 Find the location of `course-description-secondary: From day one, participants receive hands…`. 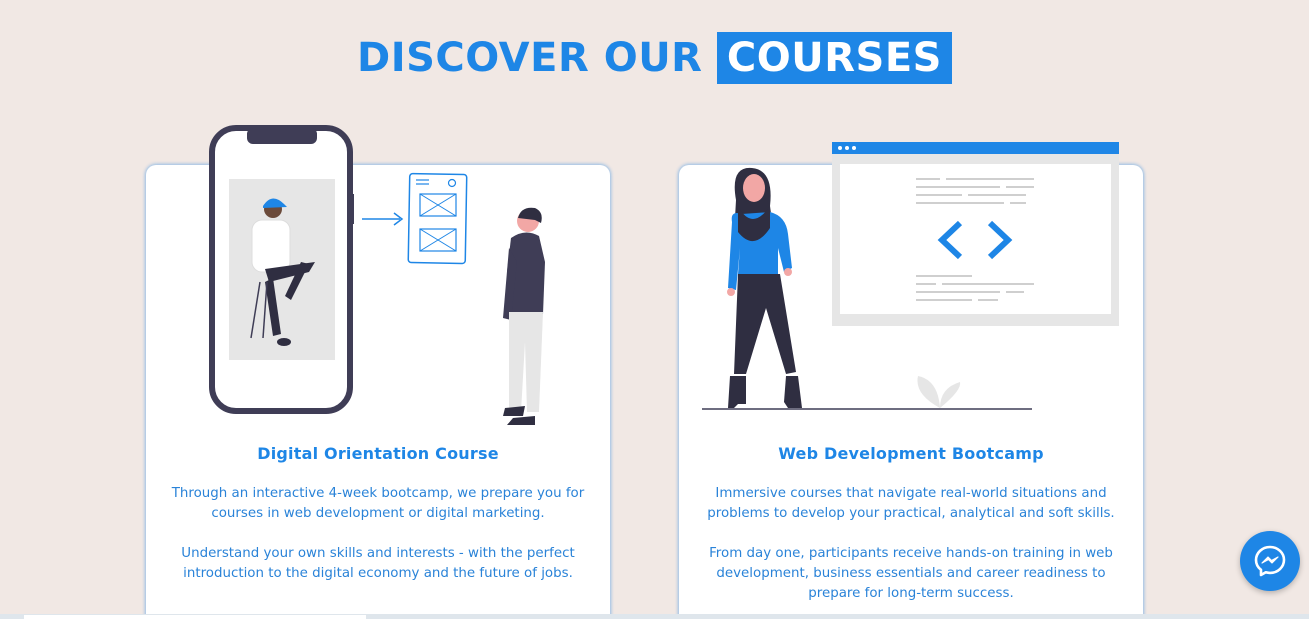

course-description-secondary: From day one, participants receive hands… is located at coordinates (911, 573).